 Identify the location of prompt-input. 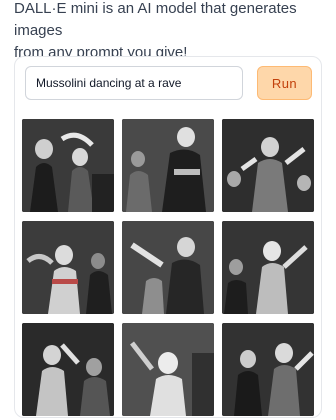
(134, 83).